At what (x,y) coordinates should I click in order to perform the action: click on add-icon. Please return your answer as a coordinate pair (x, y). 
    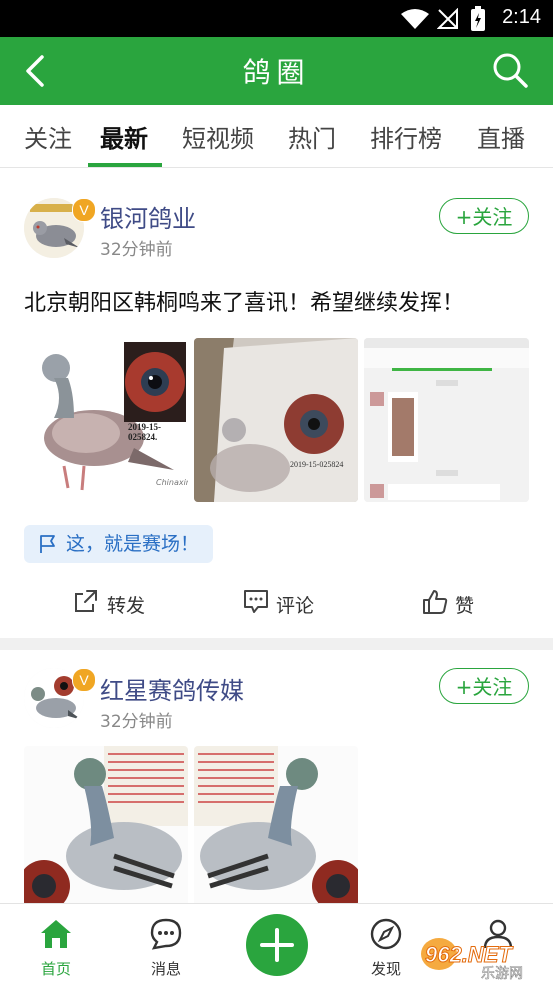
    Looking at the image, I should click on (277, 945).